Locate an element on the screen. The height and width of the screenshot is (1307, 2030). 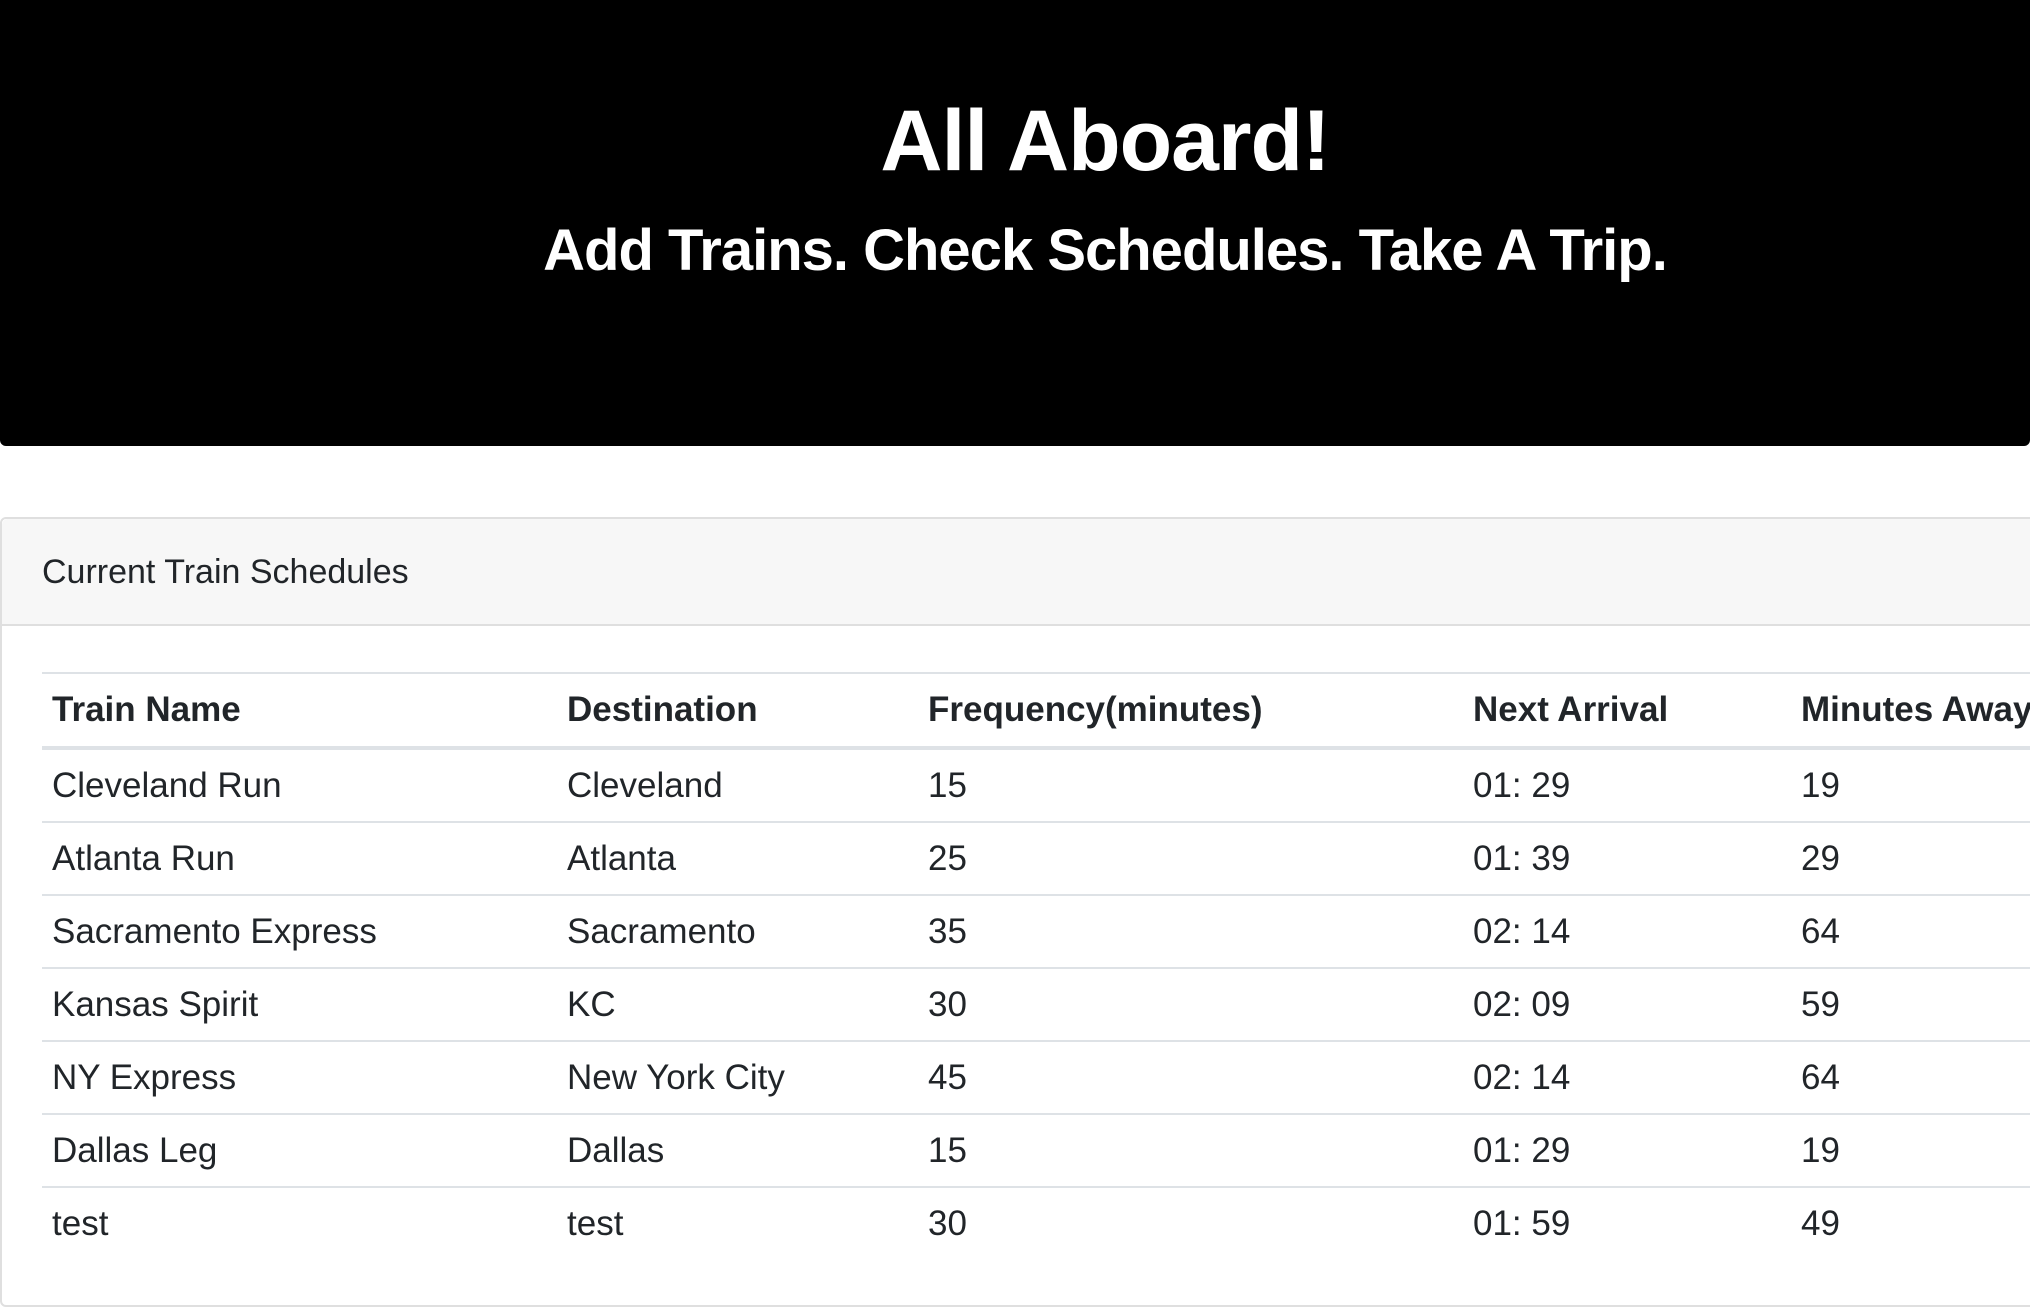
column-header-frequency: Frequency(minutes) is located at coordinates (1190, 711).